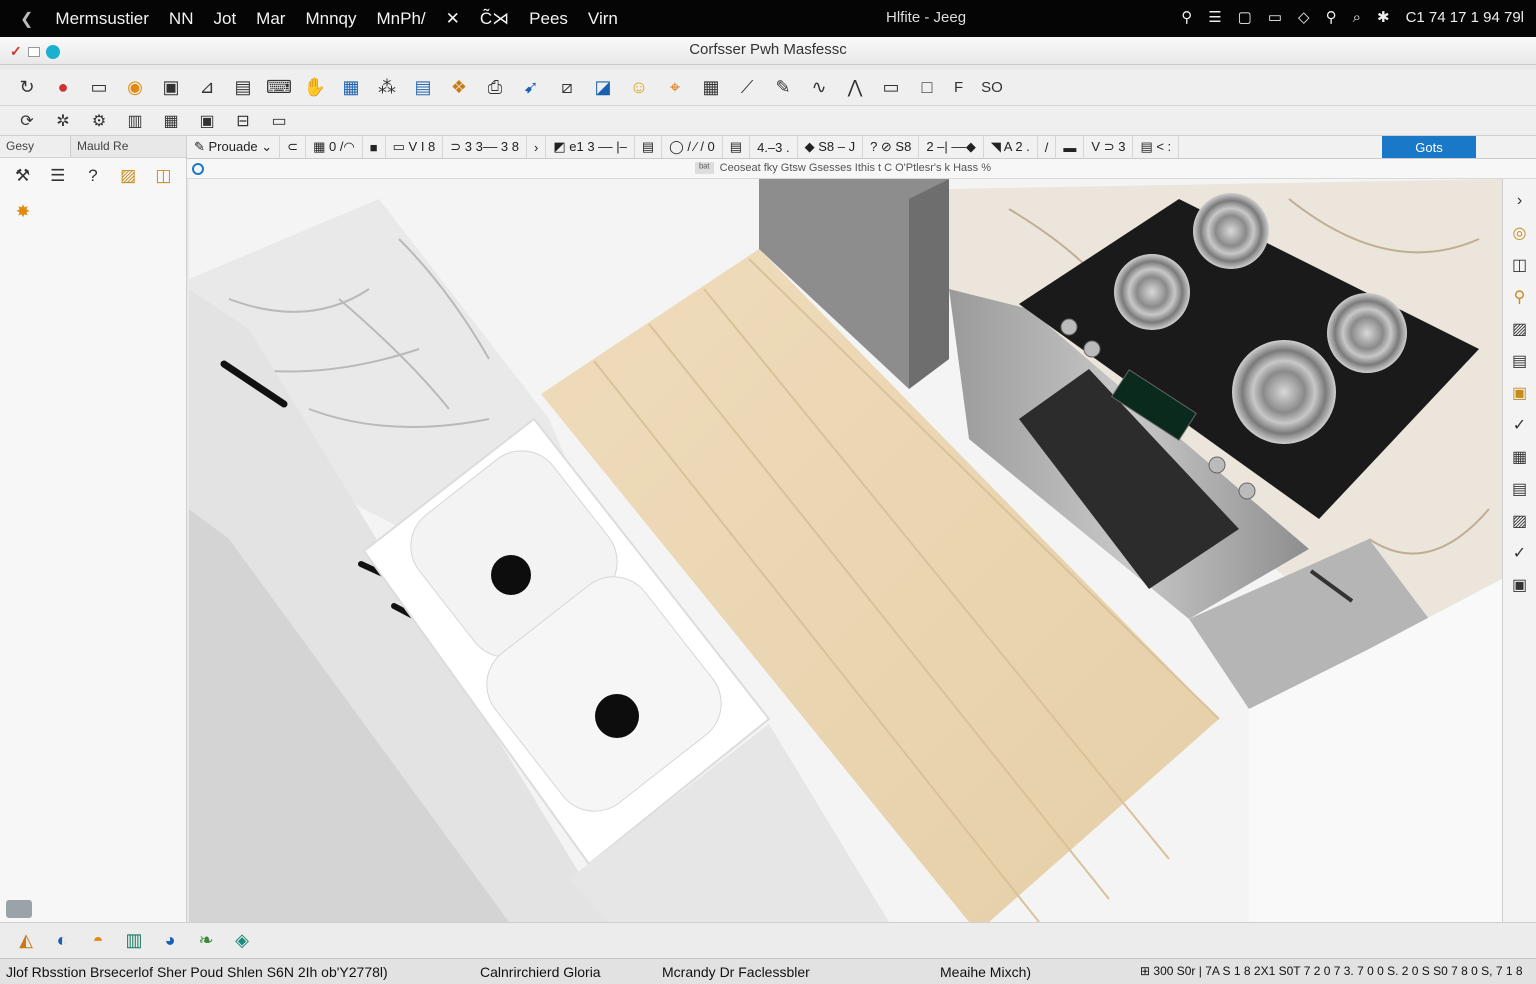 Image resolution: width=1536 pixels, height=984 pixels. I want to click on ctx-item-4: ■, so click(374, 147).